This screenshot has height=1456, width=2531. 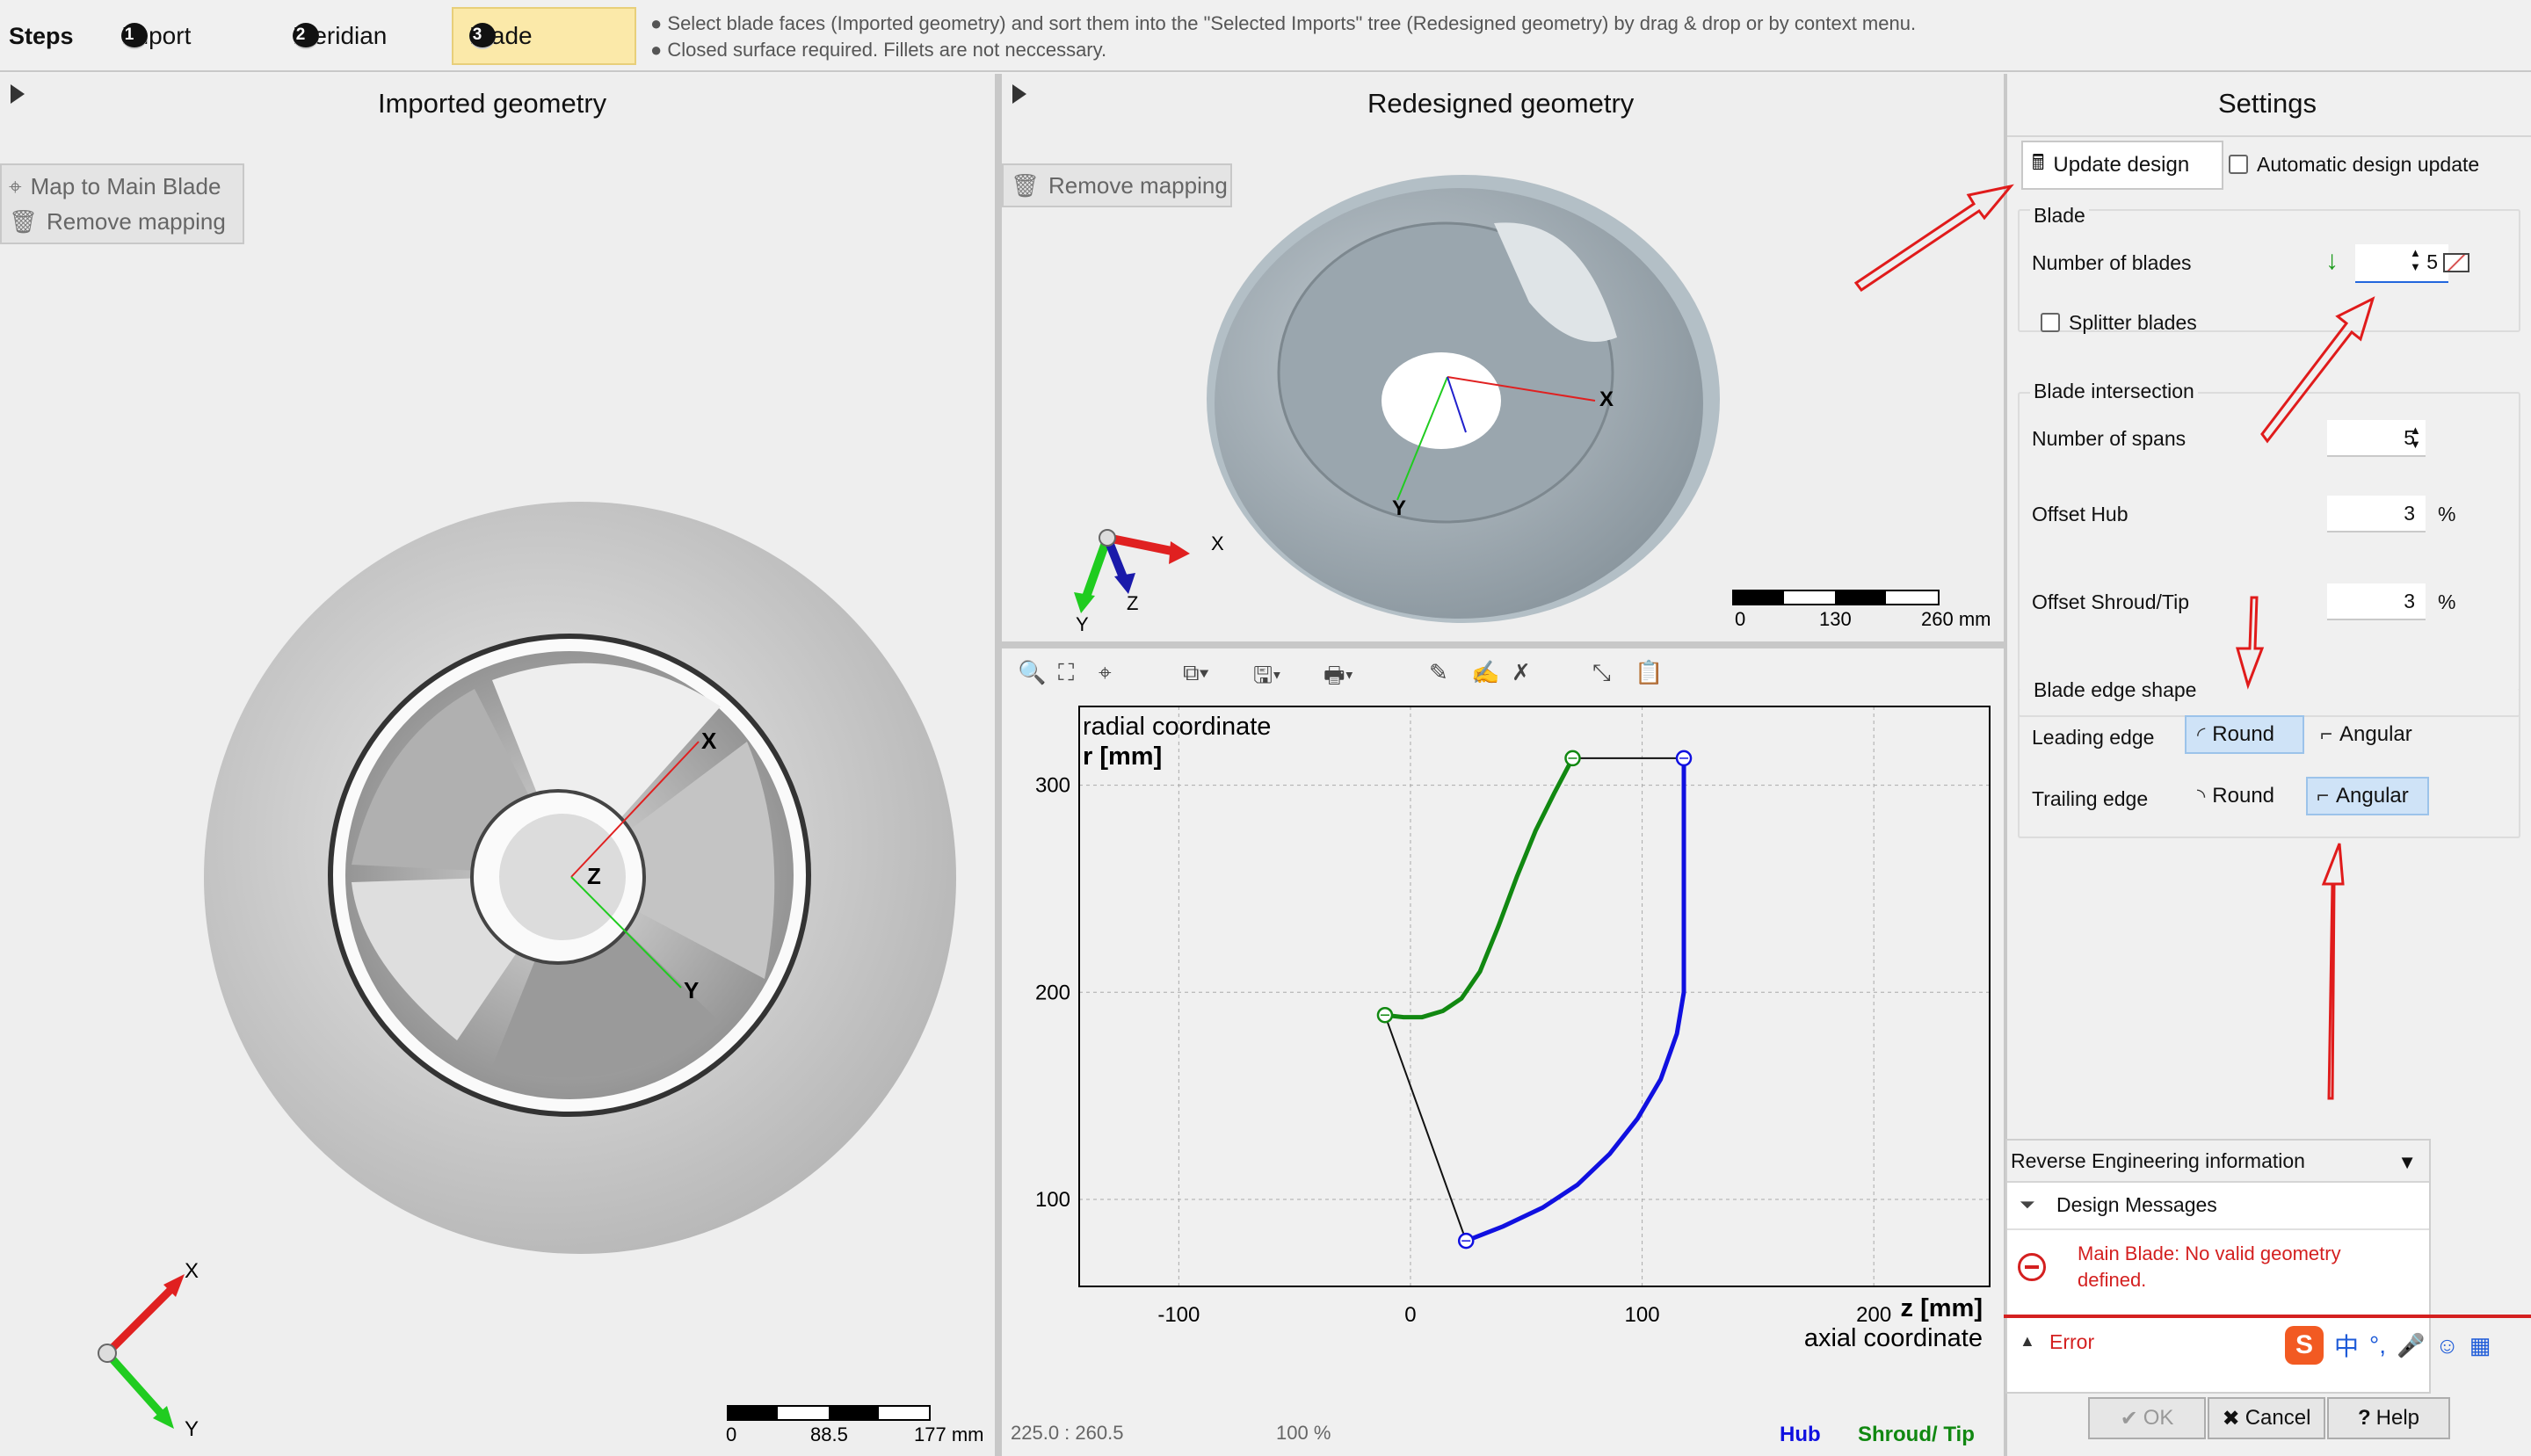 I want to click on button-label: Angular, so click(x=2375, y=734).